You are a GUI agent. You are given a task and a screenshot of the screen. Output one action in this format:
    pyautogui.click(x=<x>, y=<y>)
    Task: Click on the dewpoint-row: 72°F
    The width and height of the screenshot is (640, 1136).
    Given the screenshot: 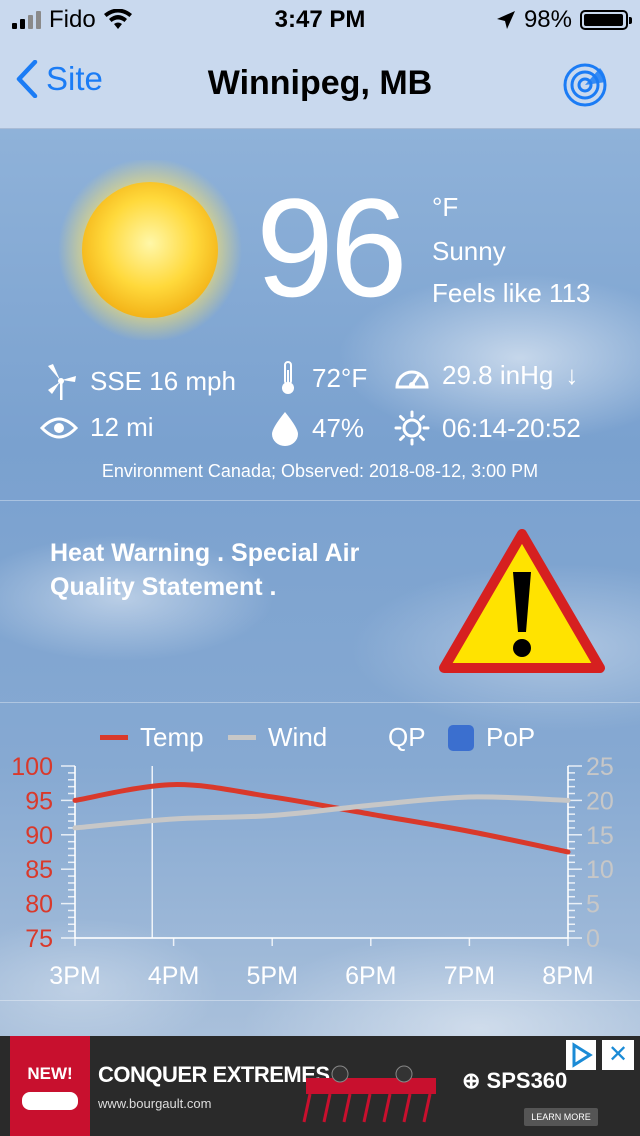 What is the action you would take?
    pyautogui.click(x=321, y=378)
    